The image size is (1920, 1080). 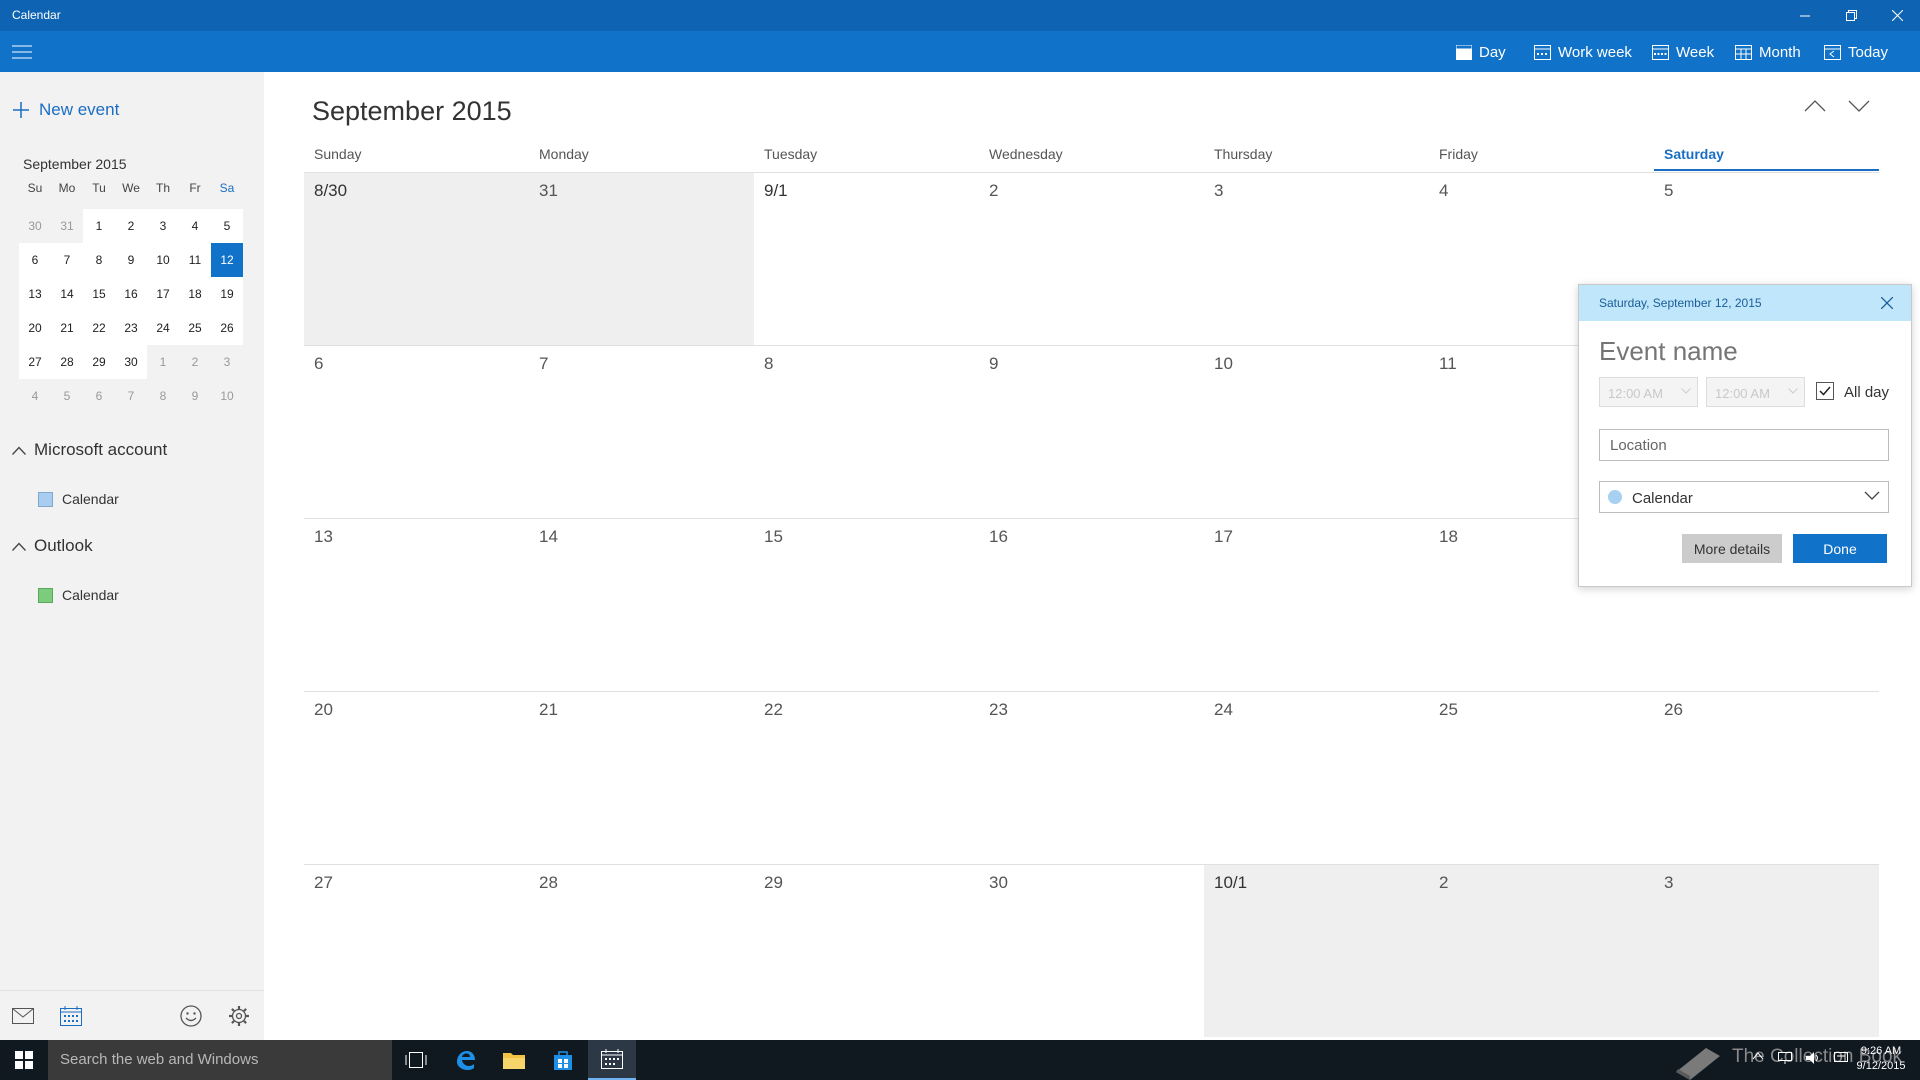 I want to click on day-cell: 9, so click(x=1091, y=431).